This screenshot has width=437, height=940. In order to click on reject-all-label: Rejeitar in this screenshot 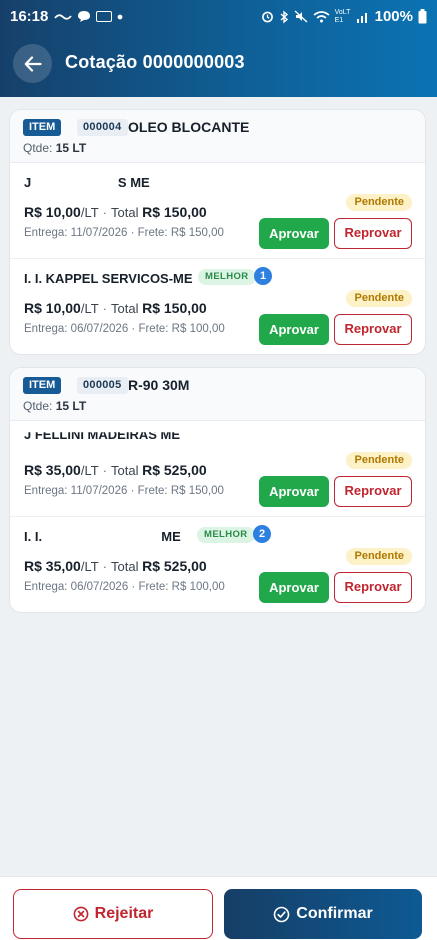, I will do `click(124, 913)`.